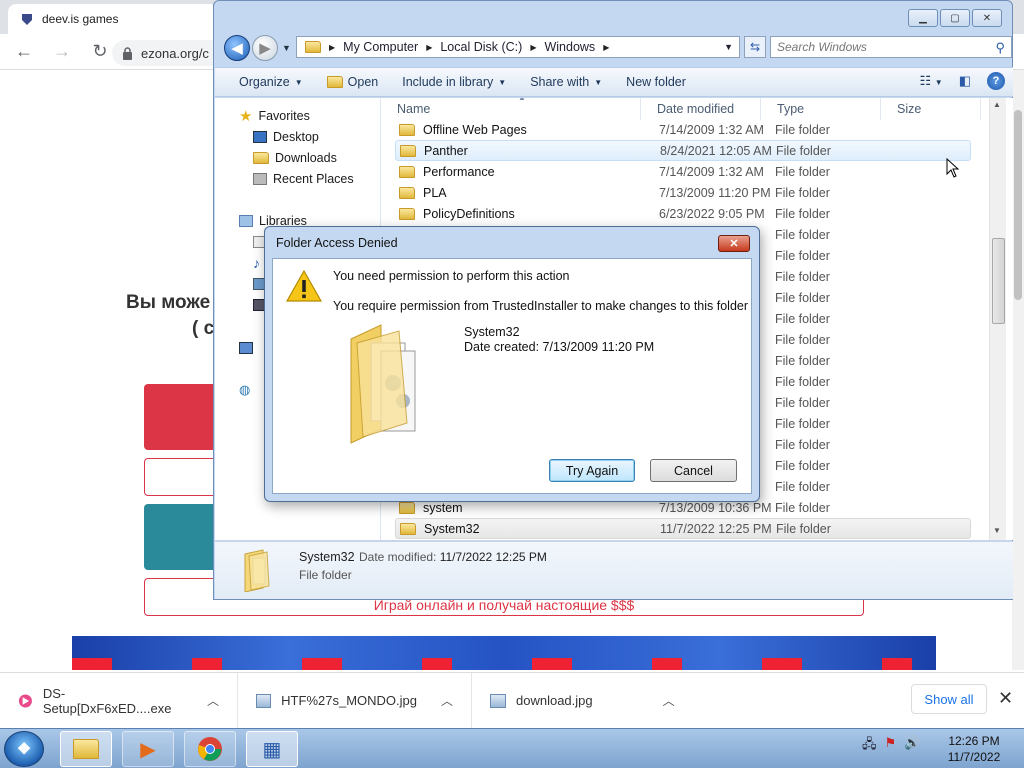 The height and width of the screenshot is (768, 1024). What do you see at coordinates (683, 150) in the screenshot?
I see `table-row: Panther 8/24/2021 12:05 AM File folder` at bounding box center [683, 150].